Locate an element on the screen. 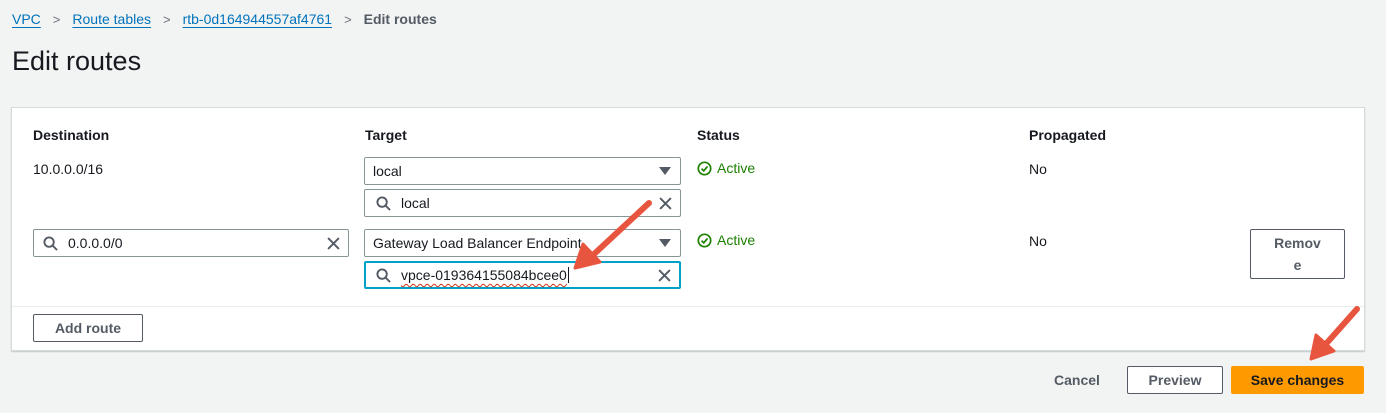 This screenshot has width=1386, height=413. route-2-target-search-value: vpce-019364155084bcee0 is located at coordinates (522, 275).